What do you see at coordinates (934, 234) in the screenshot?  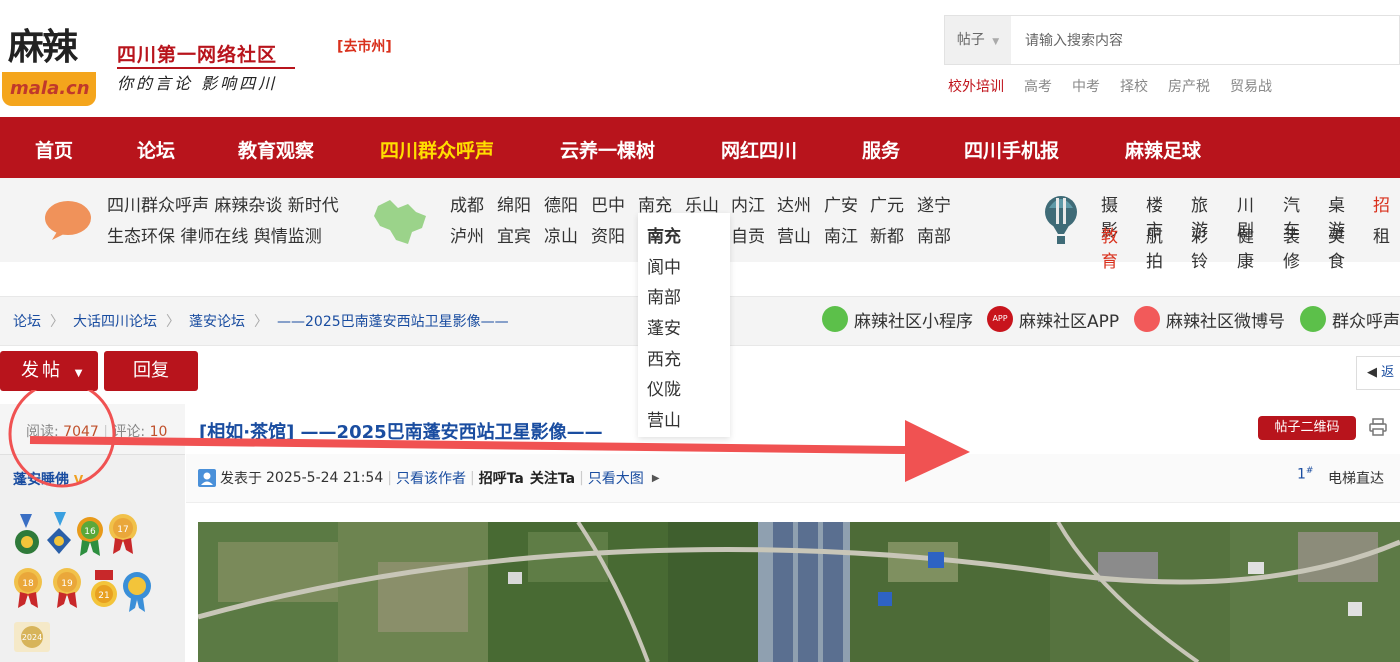 I see `city-link: 南部` at bounding box center [934, 234].